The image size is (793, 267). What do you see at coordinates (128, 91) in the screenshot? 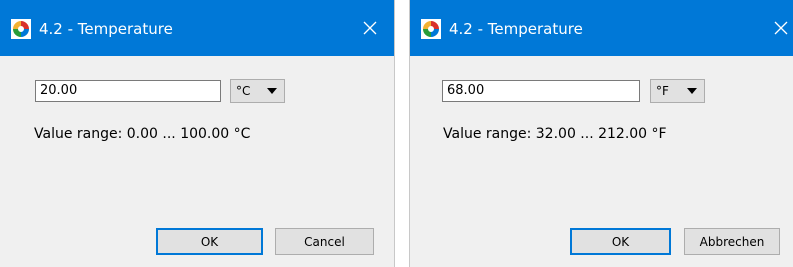
I see `temperature-value-input: 20.00` at bounding box center [128, 91].